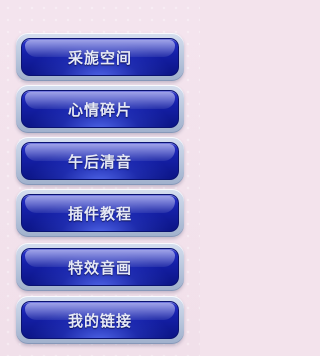  I want to click on menu-button-label: 插件教程, so click(99, 213).